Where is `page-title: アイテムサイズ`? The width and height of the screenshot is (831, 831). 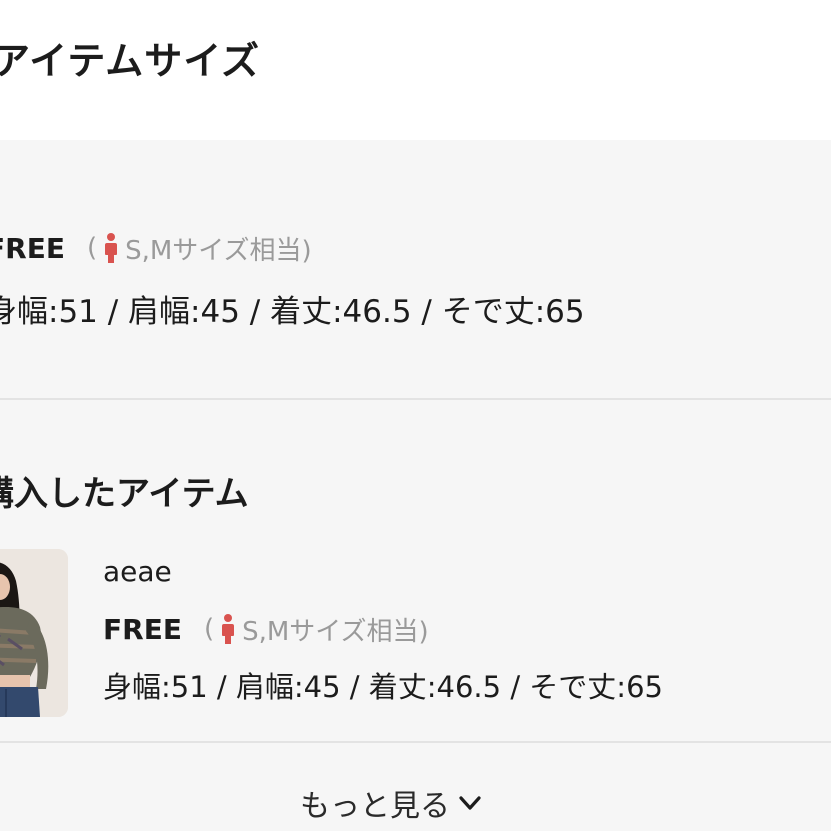 page-title: アイテムサイズ is located at coordinates (130, 61).